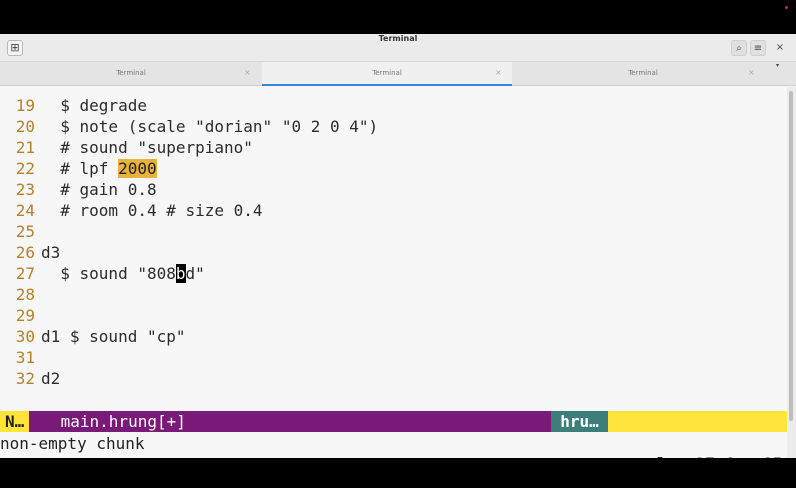 The width and height of the screenshot is (796, 488). What do you see at coordinates (398, 473) in the screenshot?
I see `bottom-black-bar` at bounding box center [398, 473].